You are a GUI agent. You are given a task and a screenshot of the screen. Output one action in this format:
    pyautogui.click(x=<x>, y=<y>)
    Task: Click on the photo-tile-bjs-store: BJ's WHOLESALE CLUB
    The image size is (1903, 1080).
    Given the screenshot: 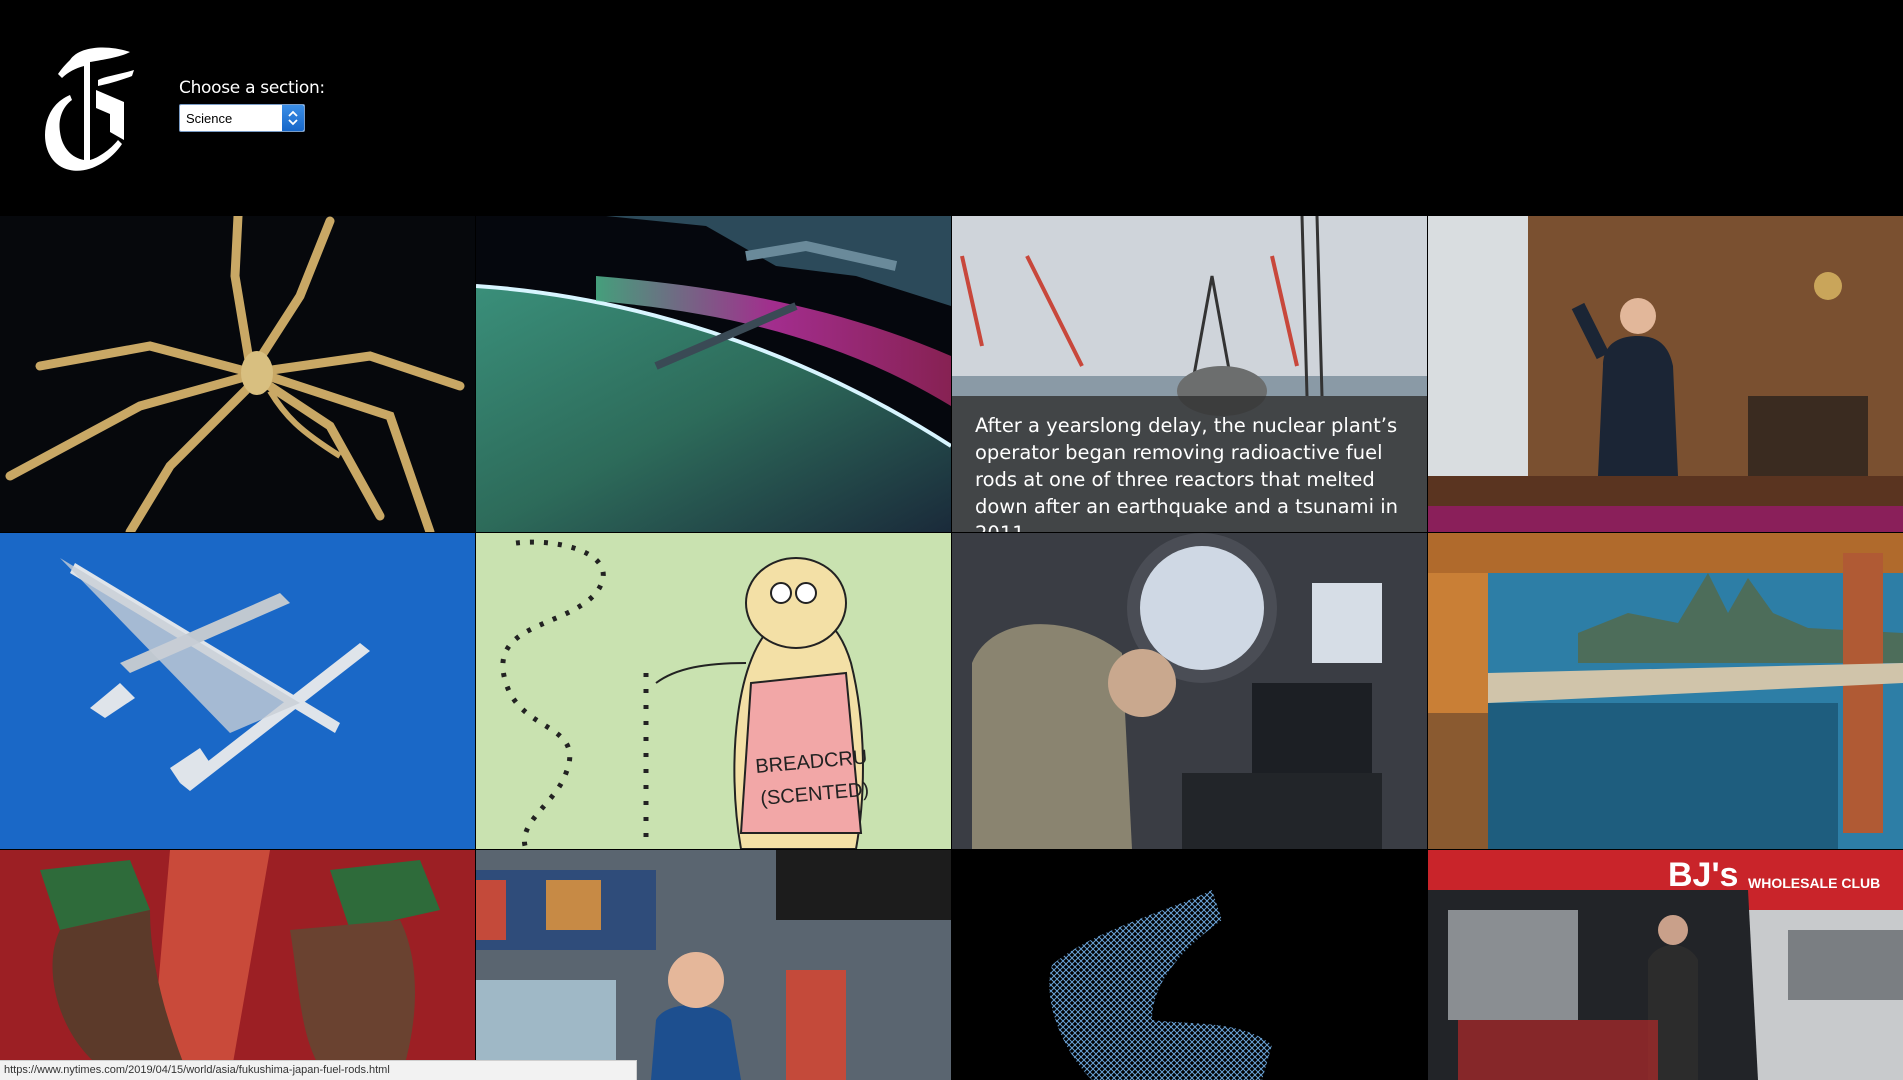 What is the action you would take?
    pyautogui.click(x=1665, y=965)
    